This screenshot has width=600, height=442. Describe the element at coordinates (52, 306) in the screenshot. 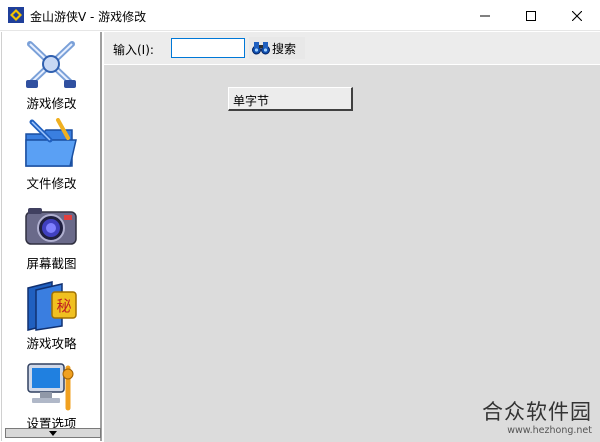

I see `secret-book-icon: 秘` at that location.